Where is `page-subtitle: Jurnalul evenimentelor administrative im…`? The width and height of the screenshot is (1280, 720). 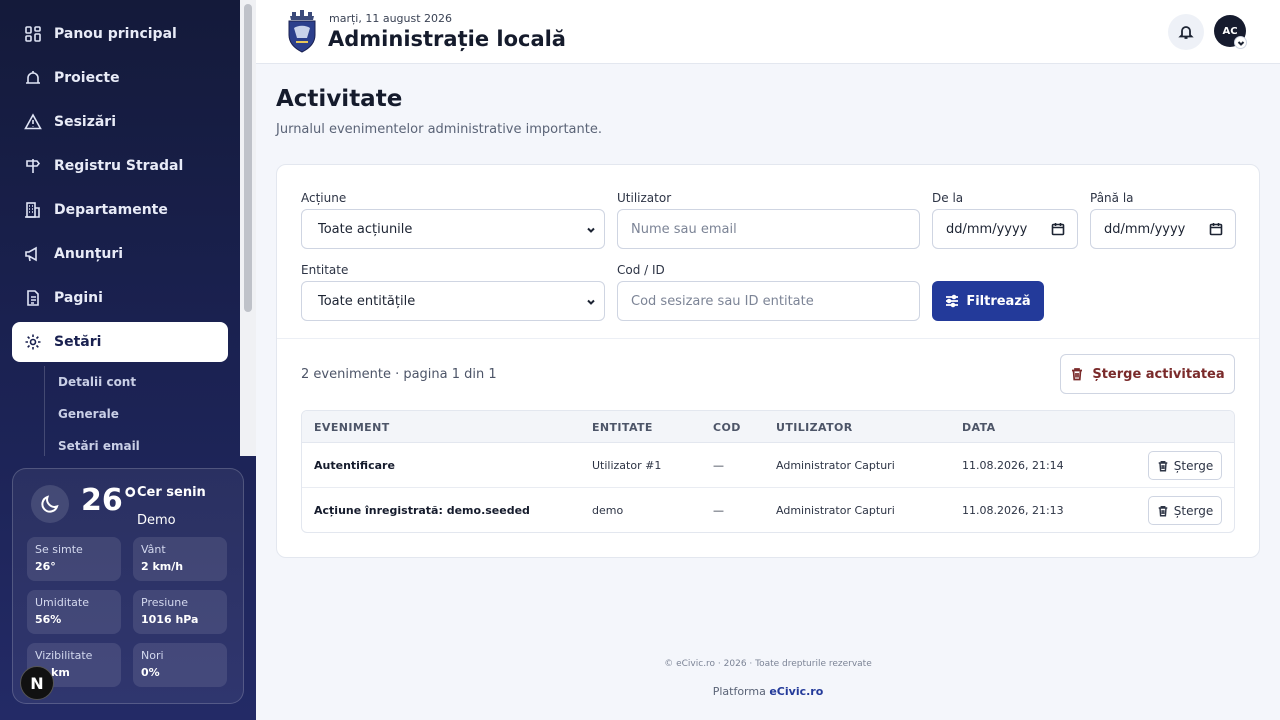
page-subtitle: Jurnalul evenimentelor administrative im… is located at coordinates (439, 129).